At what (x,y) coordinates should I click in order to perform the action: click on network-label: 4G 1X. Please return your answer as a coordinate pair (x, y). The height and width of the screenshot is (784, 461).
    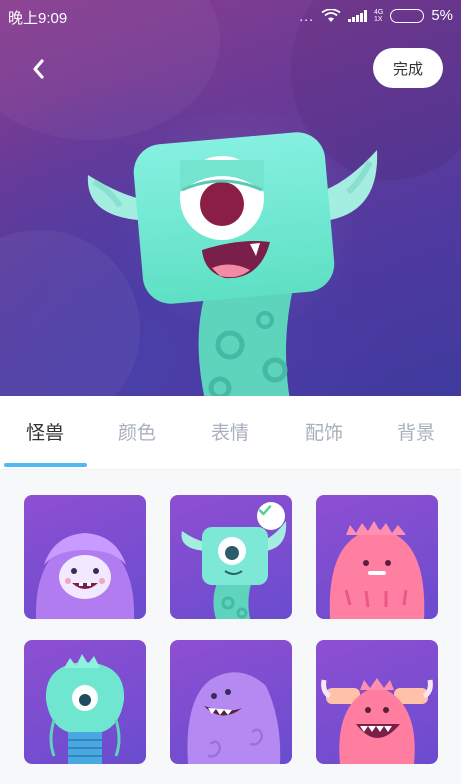
    Looking at the image, I should click on (378, 15).